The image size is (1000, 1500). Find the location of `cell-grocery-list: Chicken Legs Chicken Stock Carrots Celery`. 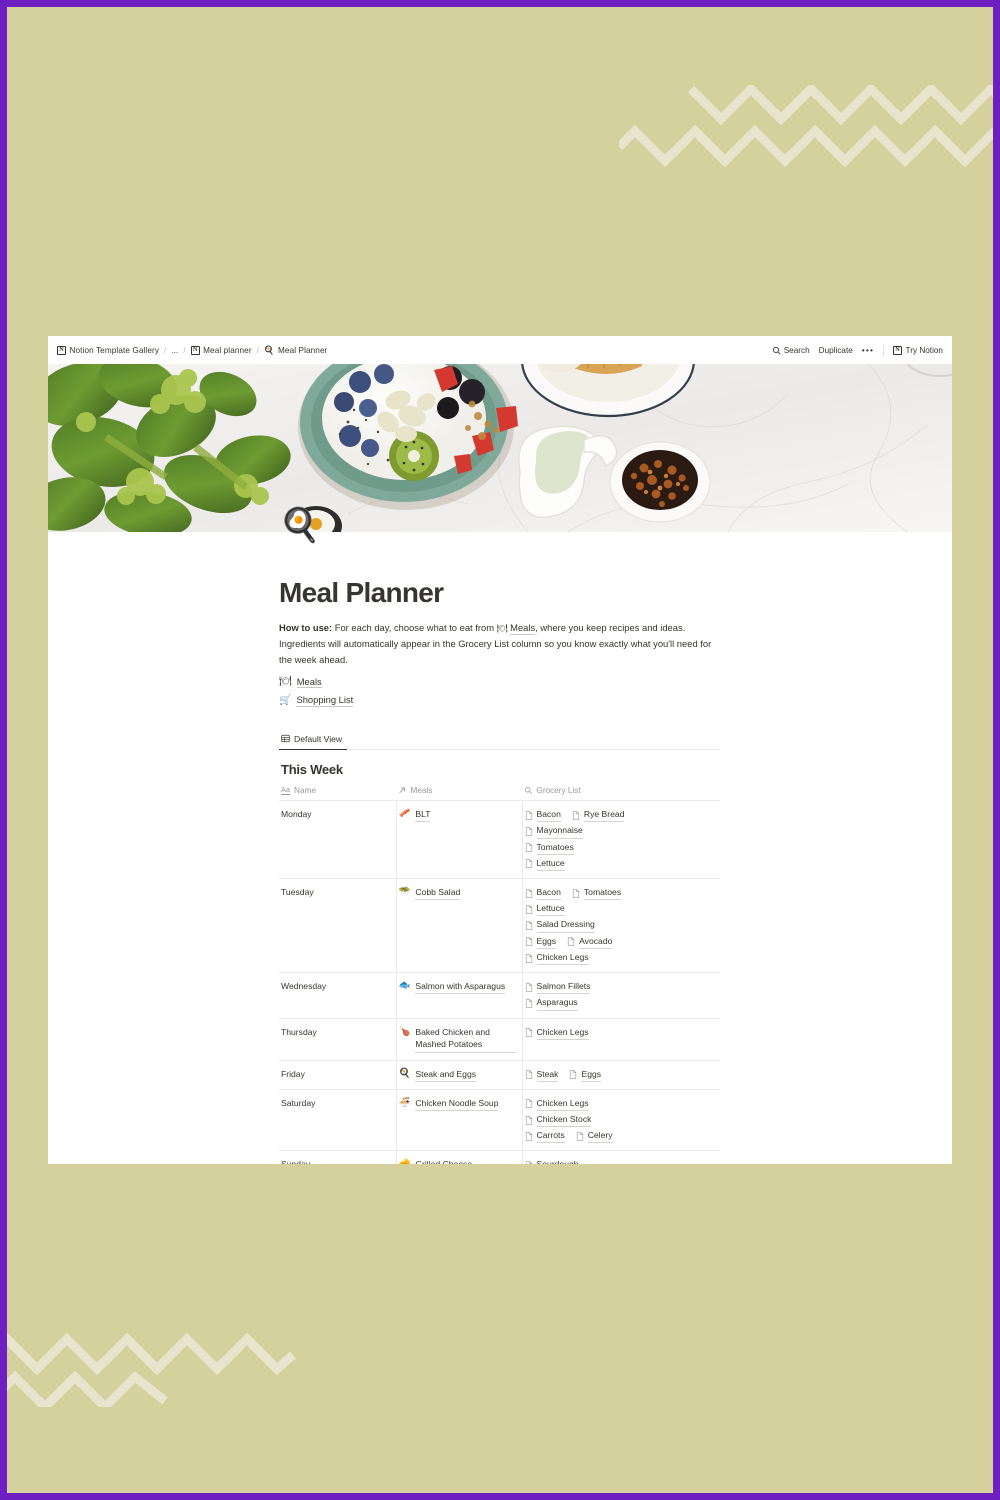

cell-grocery-list: Chicken Legs Chicken Stock Carrots Celery is located at coordinates (621, 1120).